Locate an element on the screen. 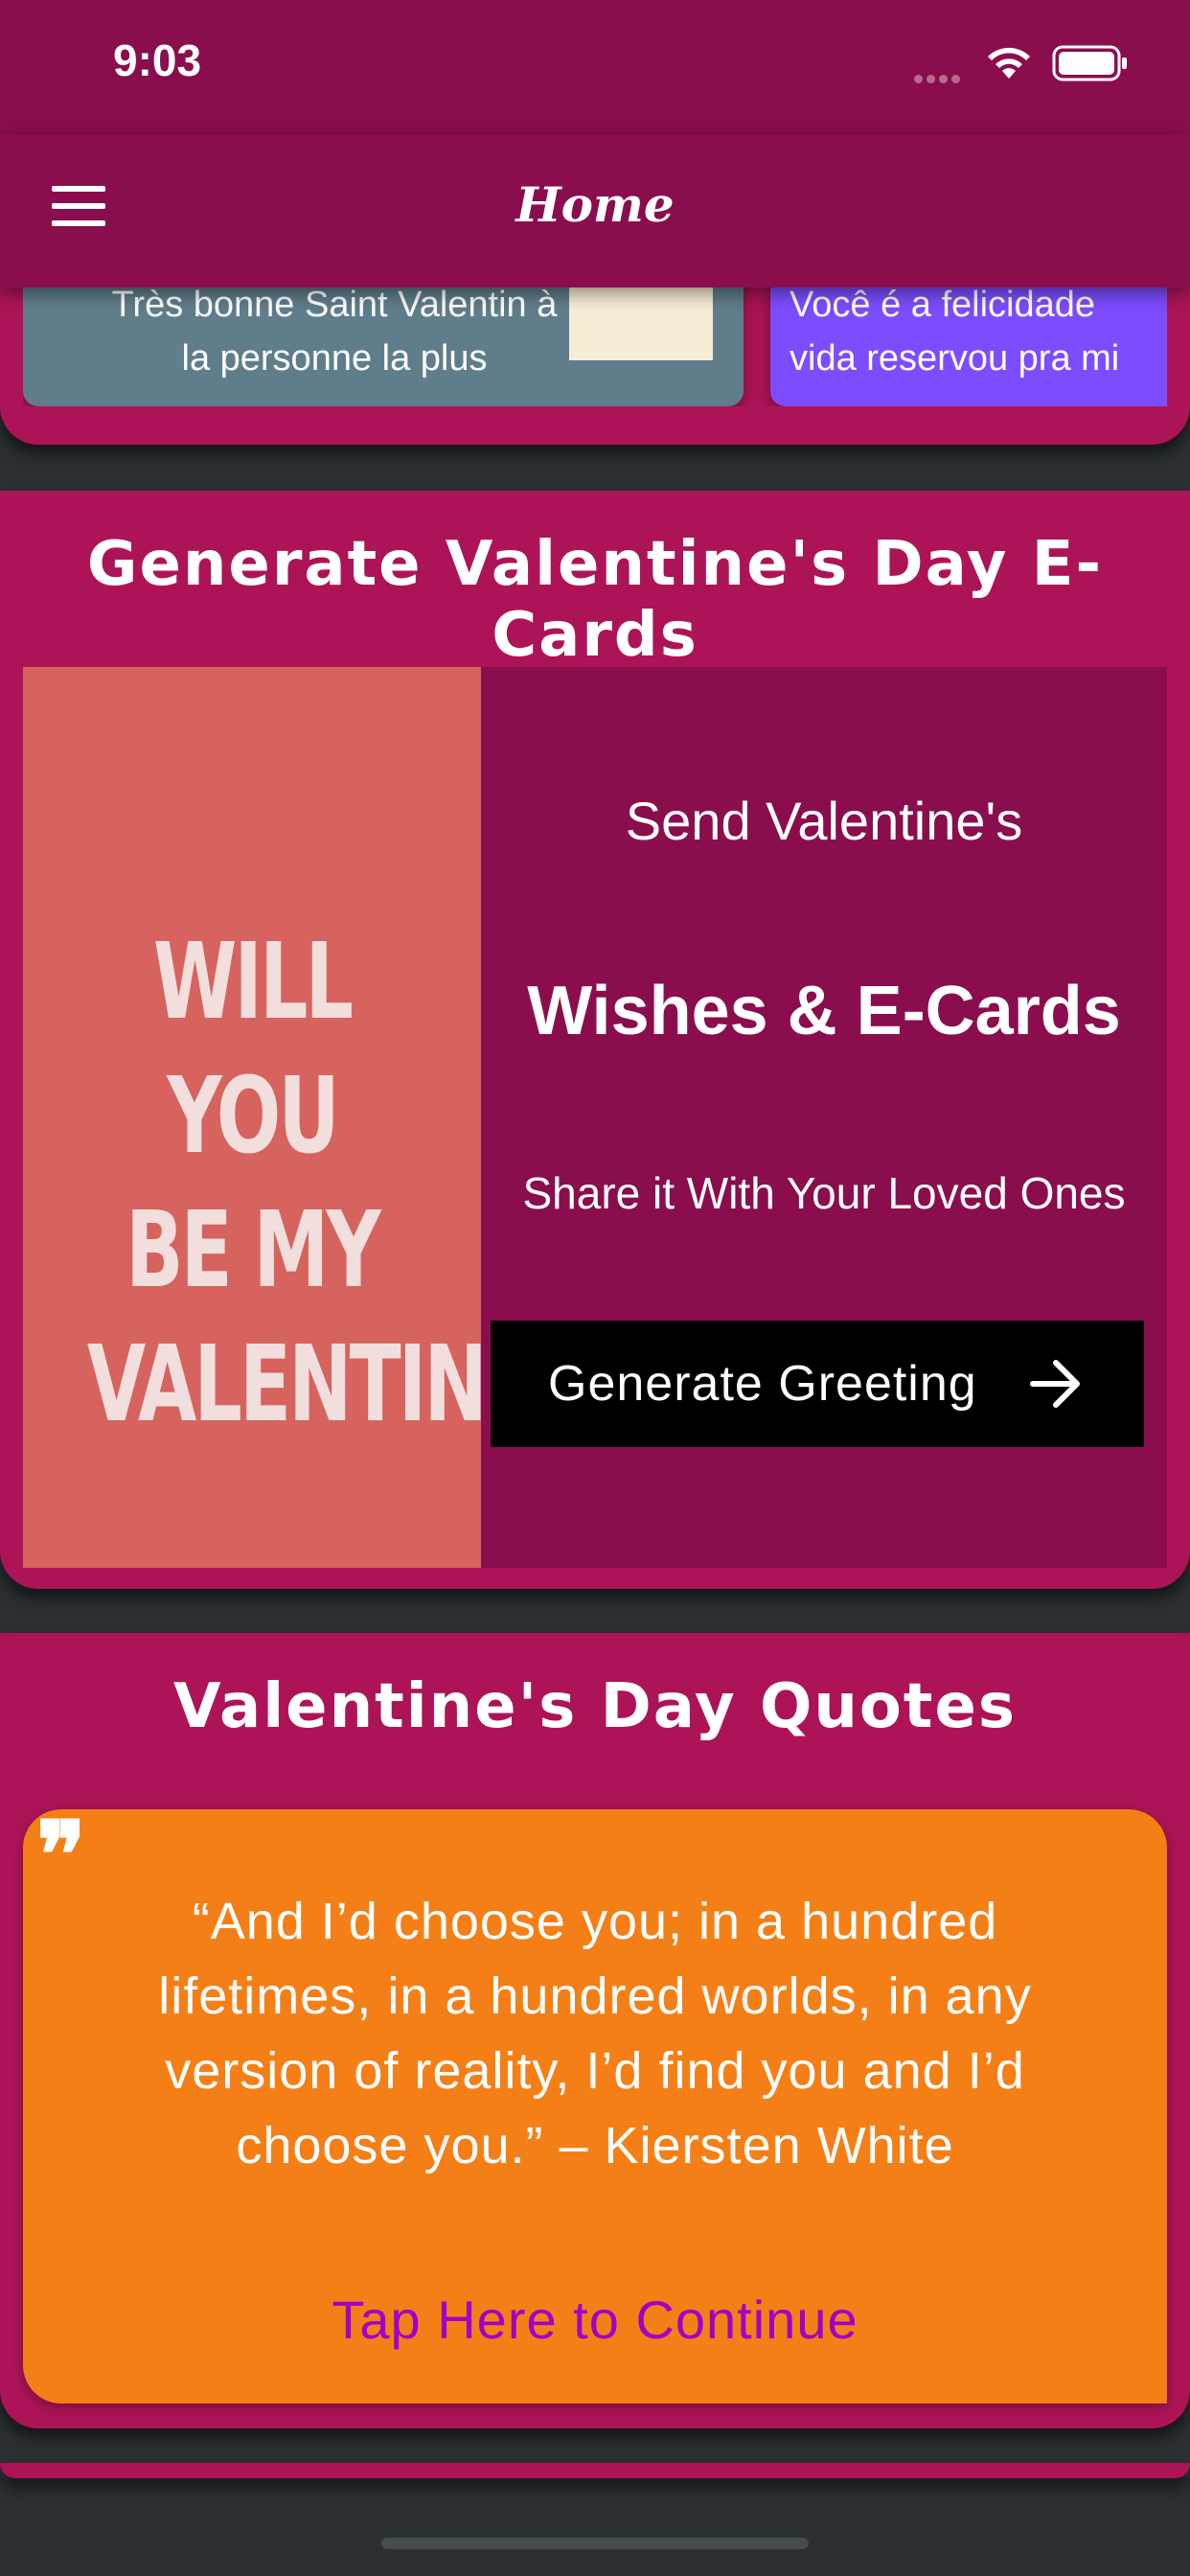 Image resolution: width=1190 pixels, height=2576 pixels. battery-icon is located at coordinates (1090, 63).